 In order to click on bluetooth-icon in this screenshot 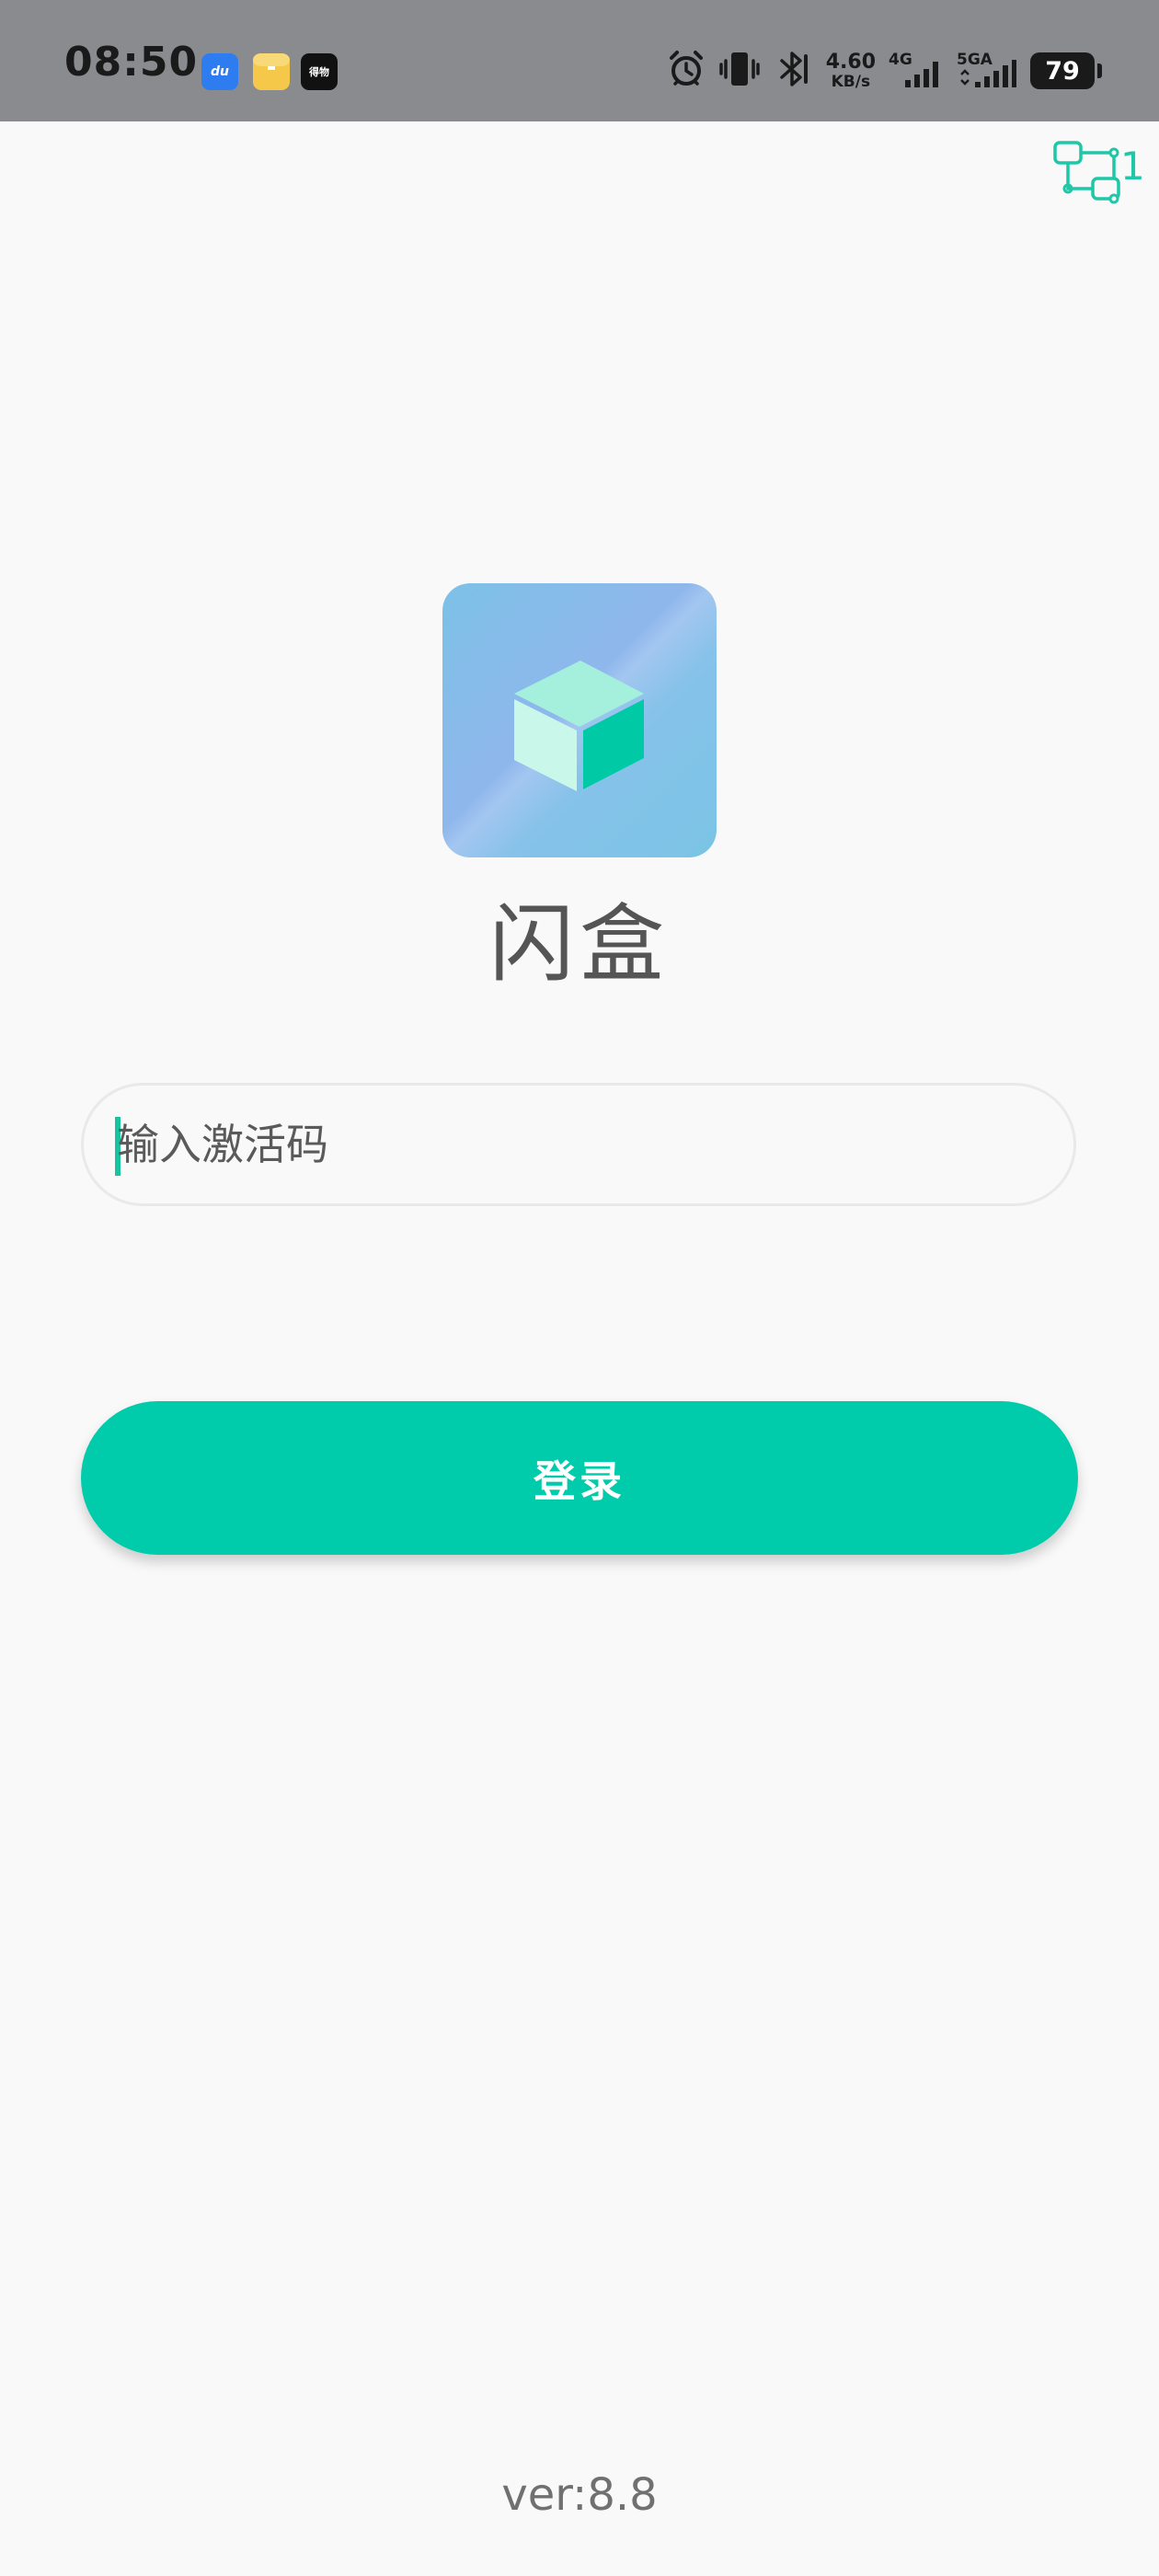, I will do `click(793, 71)`.